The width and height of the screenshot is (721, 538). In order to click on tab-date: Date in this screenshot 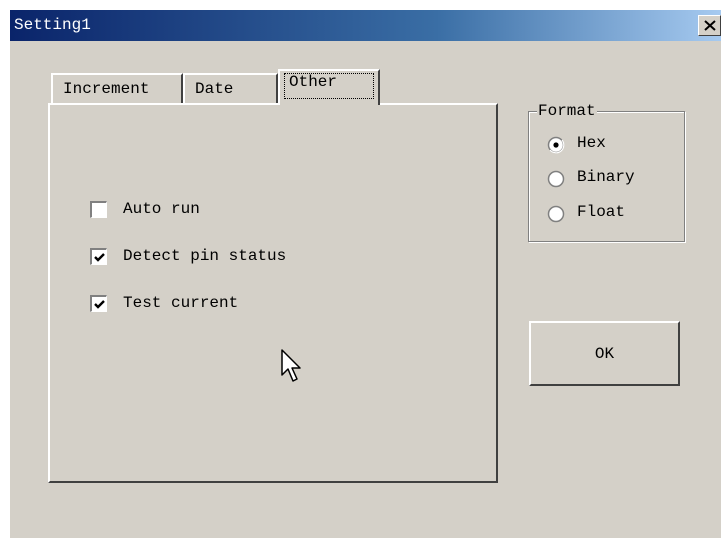, I will do `click(230, 88)`.